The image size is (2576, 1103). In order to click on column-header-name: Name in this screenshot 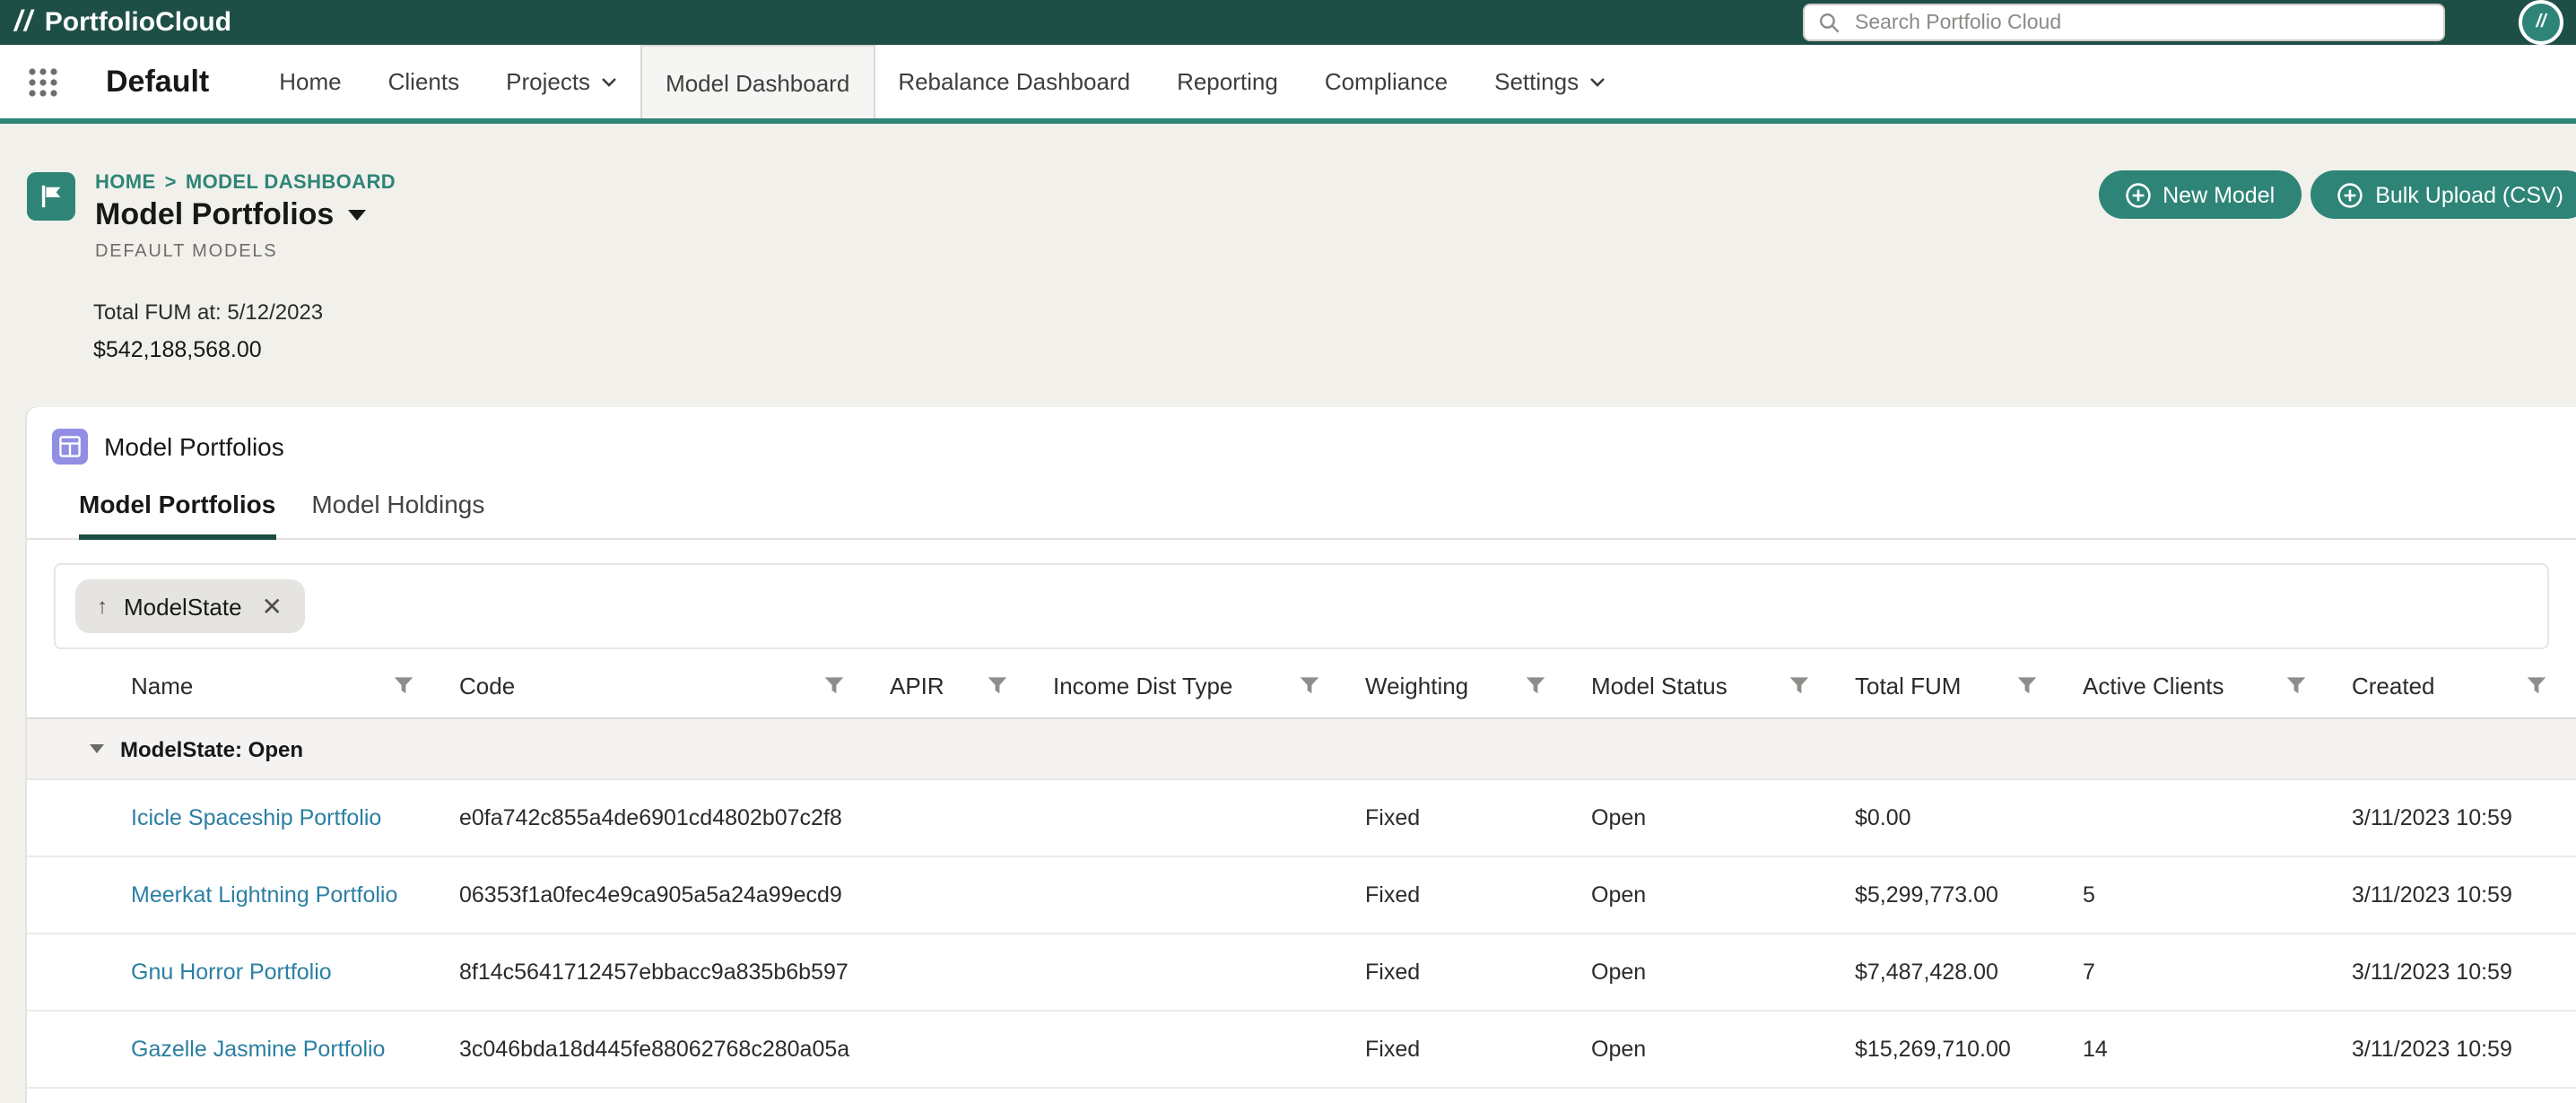, I will do `click(235, 685)`.